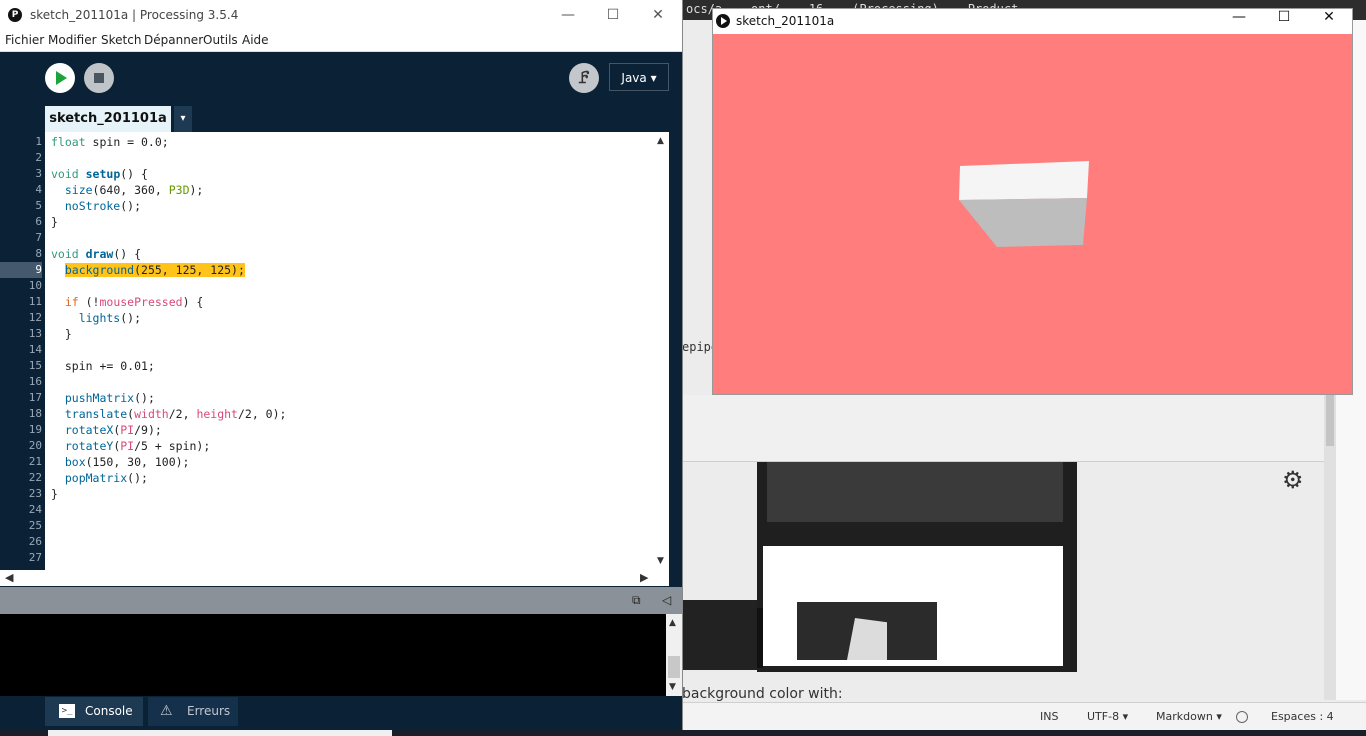 This screenshot has height=736, width=1366. I want to click on code-token: () {, so click(127, 254).